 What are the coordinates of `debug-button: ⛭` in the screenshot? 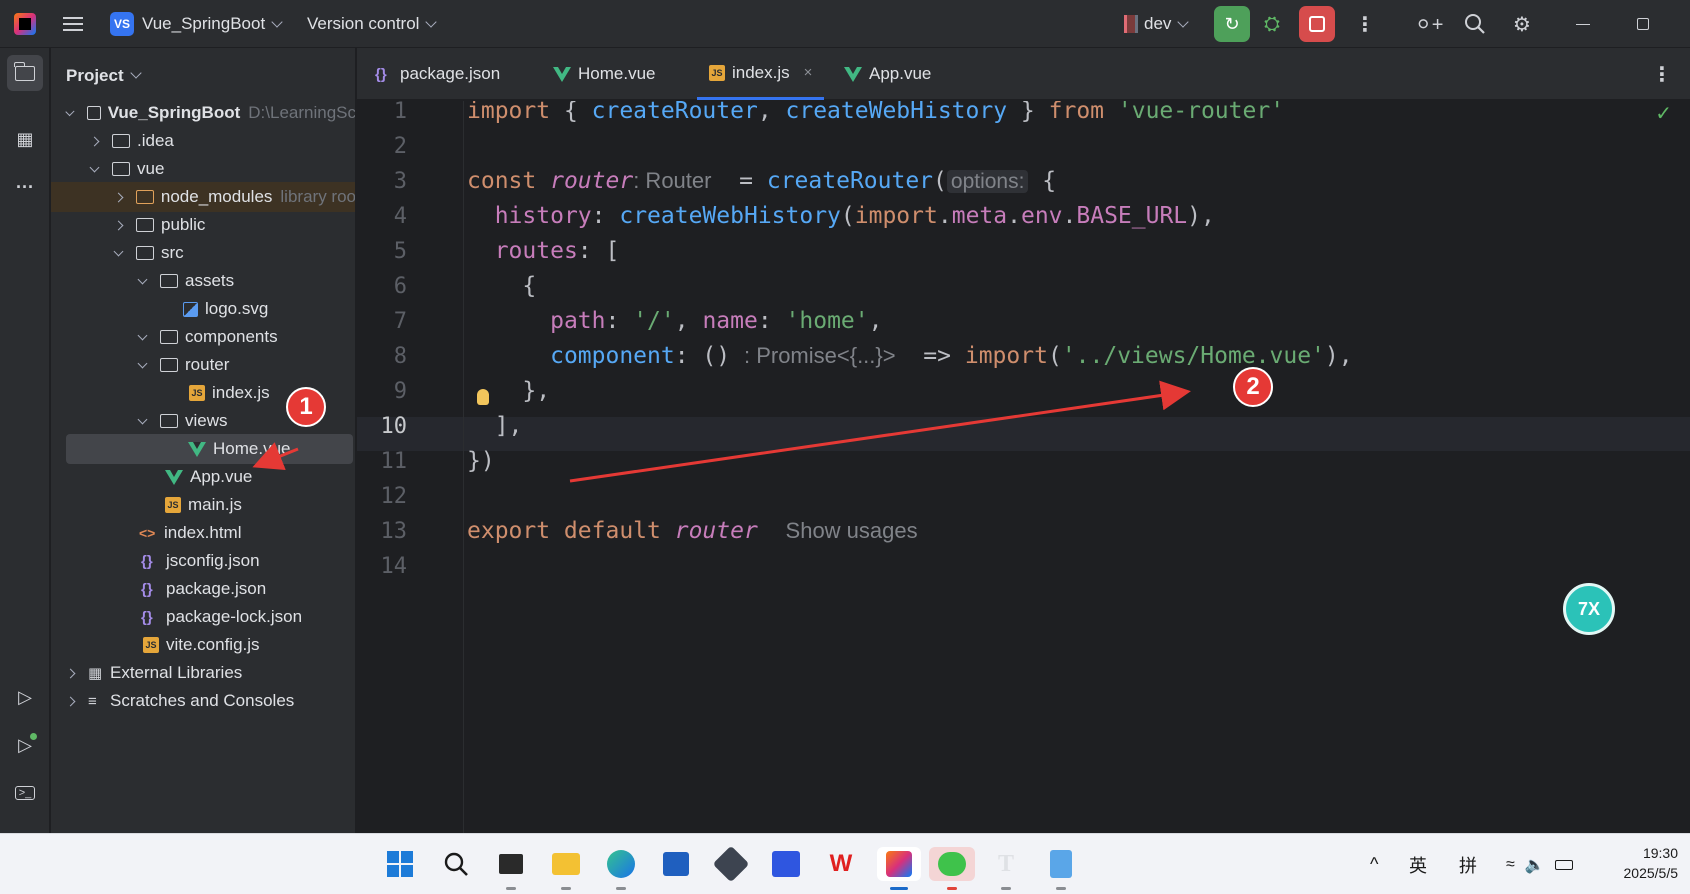 It's located at (1272, 24).